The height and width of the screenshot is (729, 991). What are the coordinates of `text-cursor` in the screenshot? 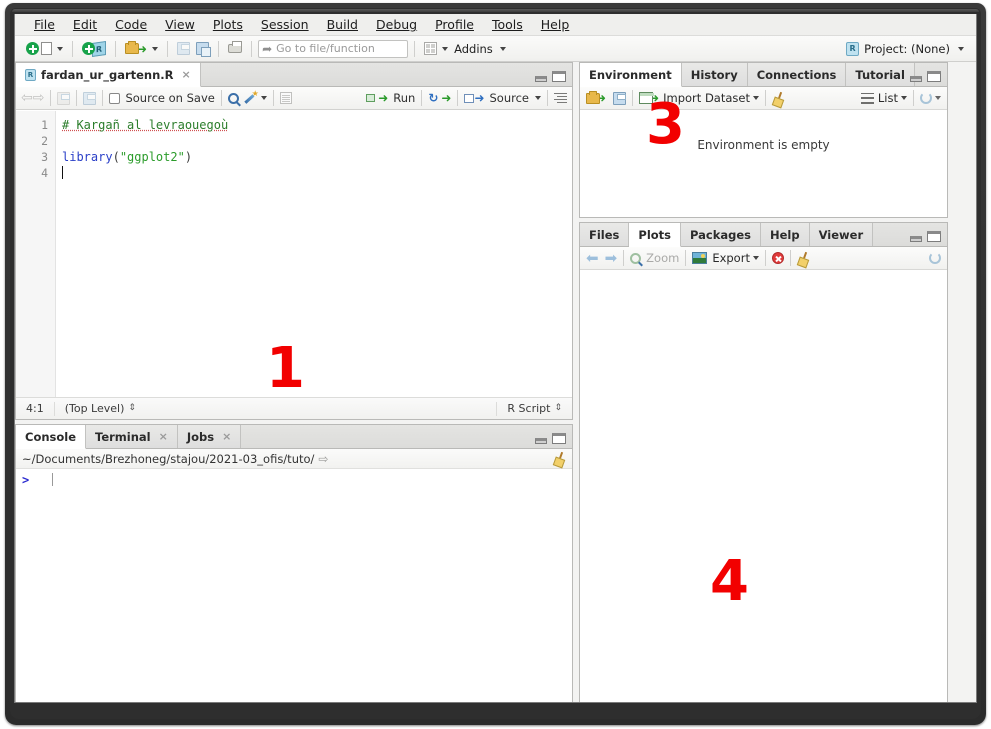 It's located at (62, 172).